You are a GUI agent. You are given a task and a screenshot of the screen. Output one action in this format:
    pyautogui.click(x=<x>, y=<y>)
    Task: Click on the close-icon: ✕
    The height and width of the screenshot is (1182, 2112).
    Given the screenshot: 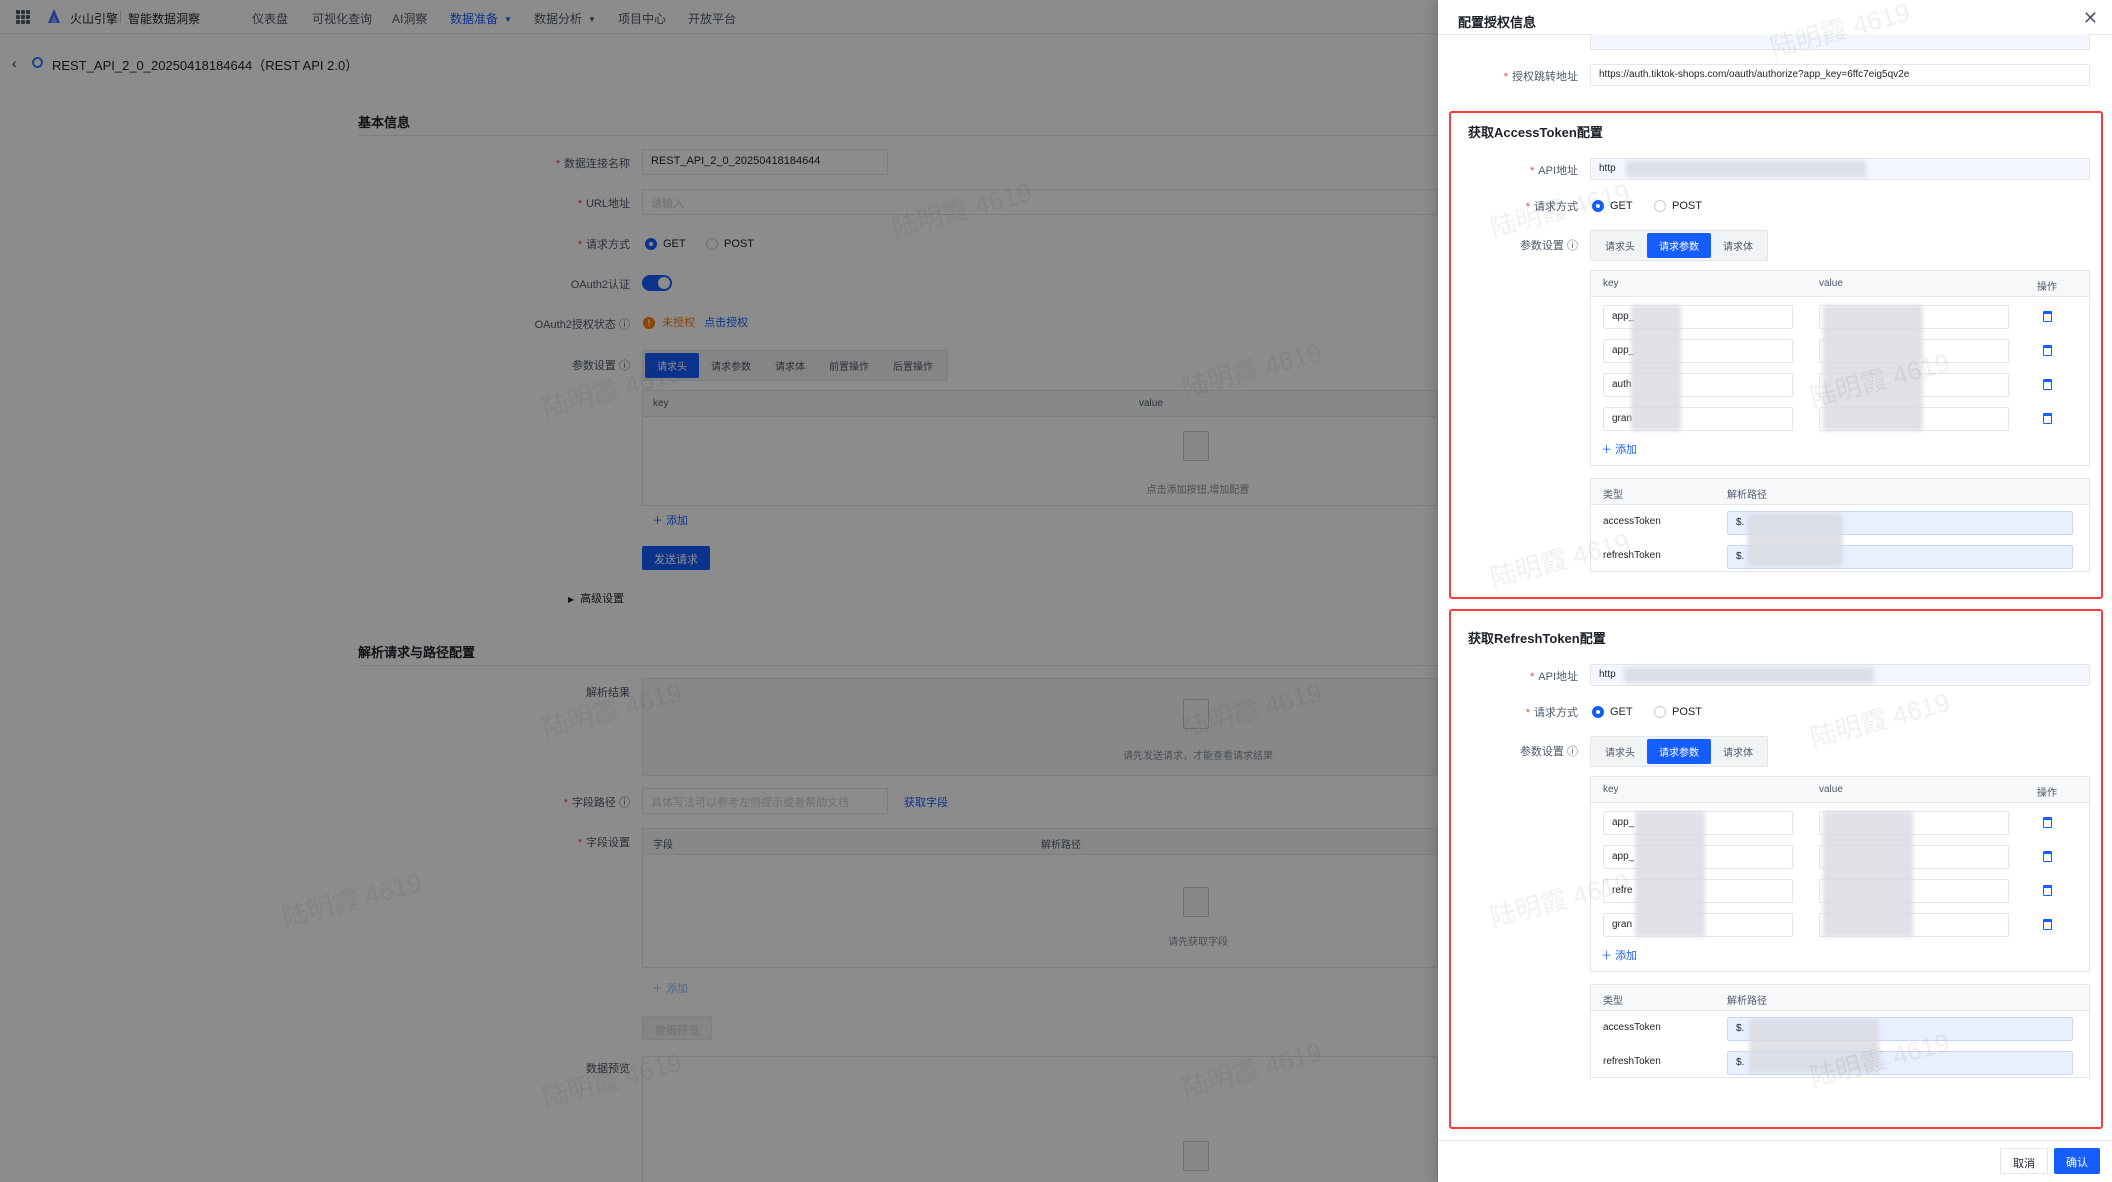 What is the action you would take?
    pyautogui.click(x=2090, y=18)
    